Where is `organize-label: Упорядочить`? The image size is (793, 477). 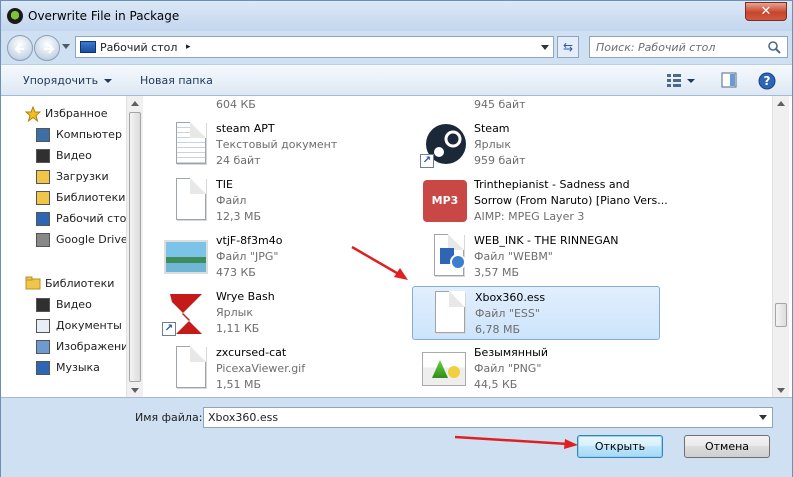 organize-label: Упорядочить is located at coordinates (61, 80).